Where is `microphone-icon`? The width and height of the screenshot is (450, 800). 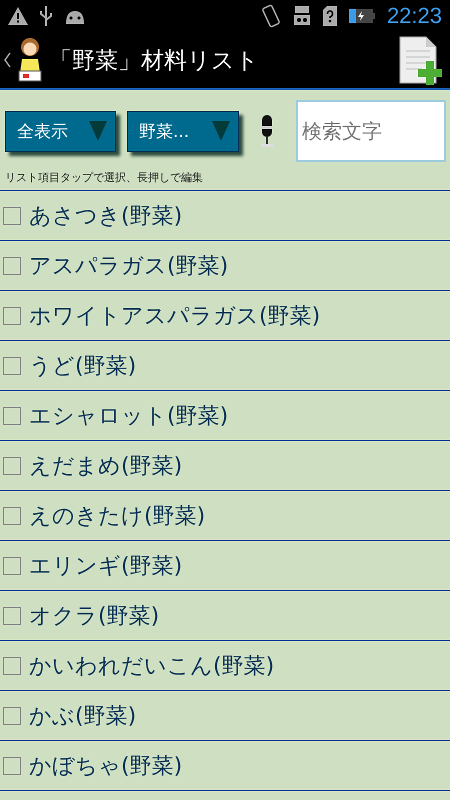
microphone-icon is located at coordinates (267, 131).